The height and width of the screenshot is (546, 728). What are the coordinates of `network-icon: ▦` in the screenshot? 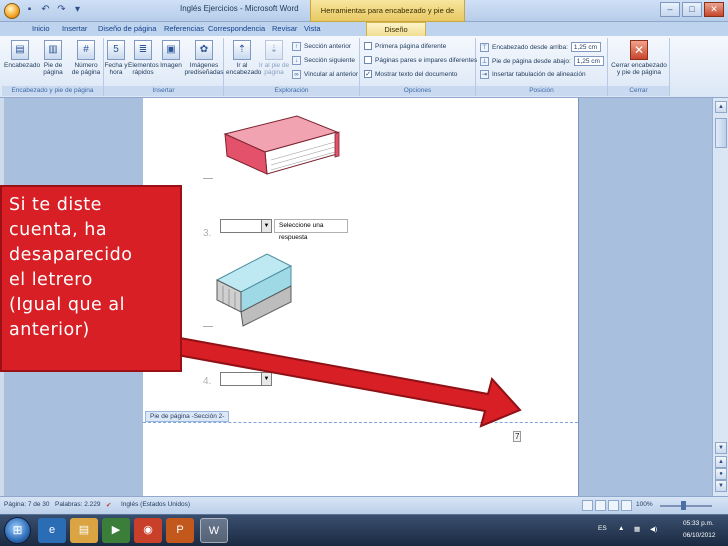 It's located at (637, 529).